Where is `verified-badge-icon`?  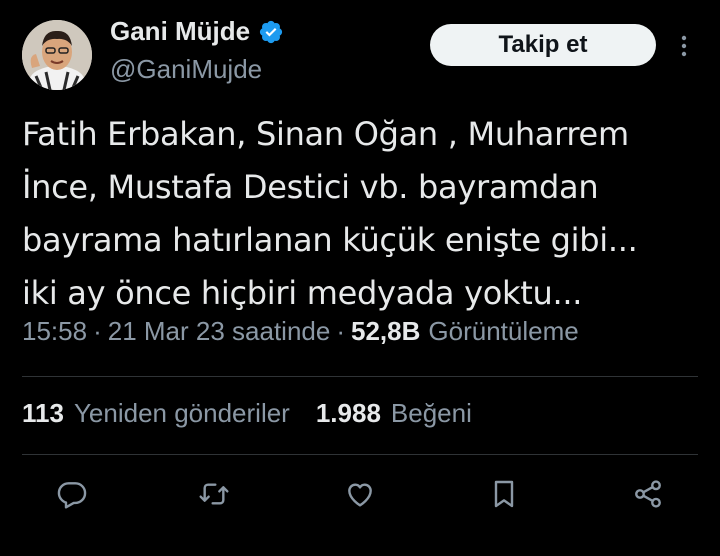
verified-badge-icon is located at coordinates (271, 32).